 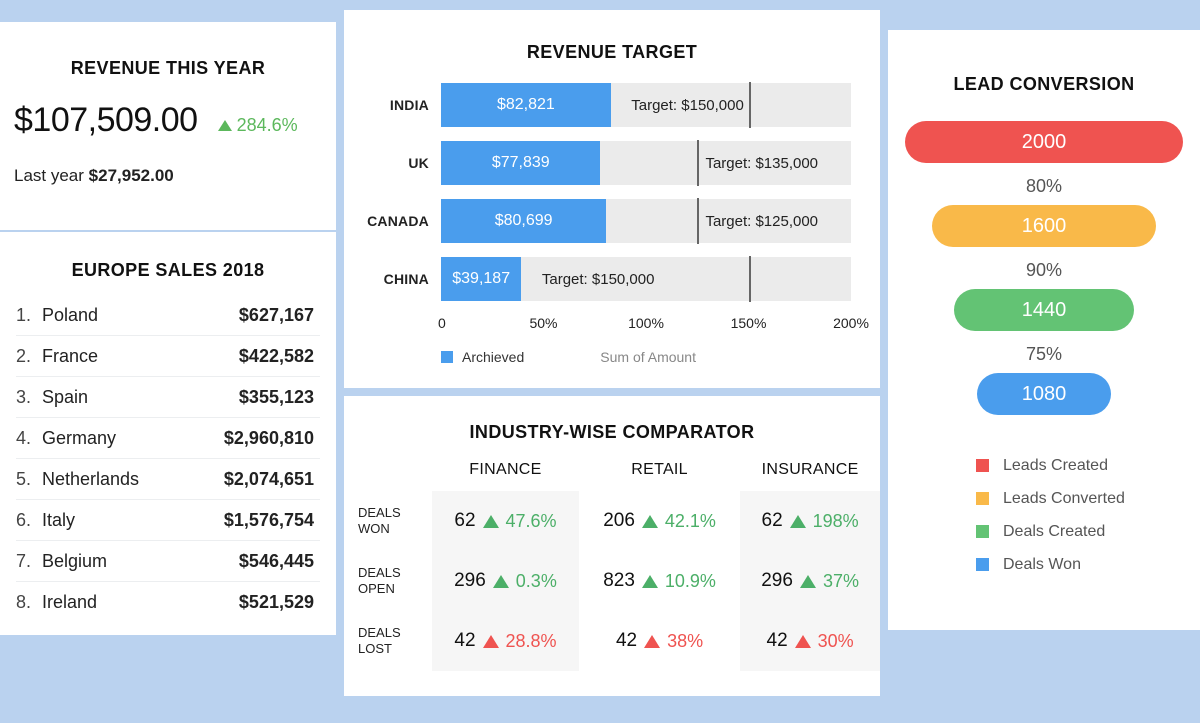 What do you see at coordinates (762, 163) in the screenshot?
I see `bar-target-label: Target: $135,000` at bounding box center [762, 163].